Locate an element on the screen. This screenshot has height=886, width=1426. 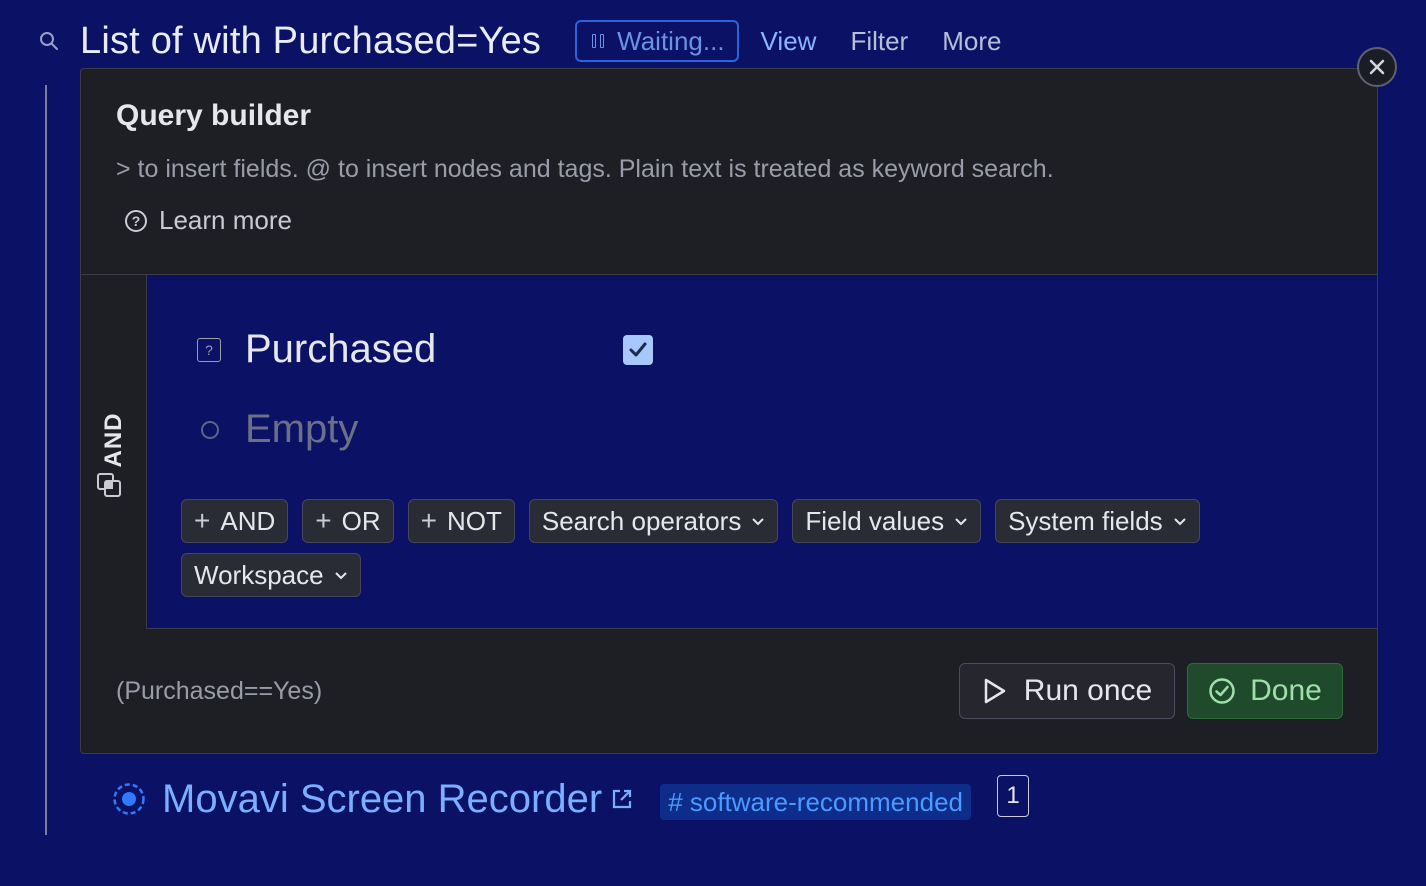
group-toggle-icon is located at coordinates (109, 485).